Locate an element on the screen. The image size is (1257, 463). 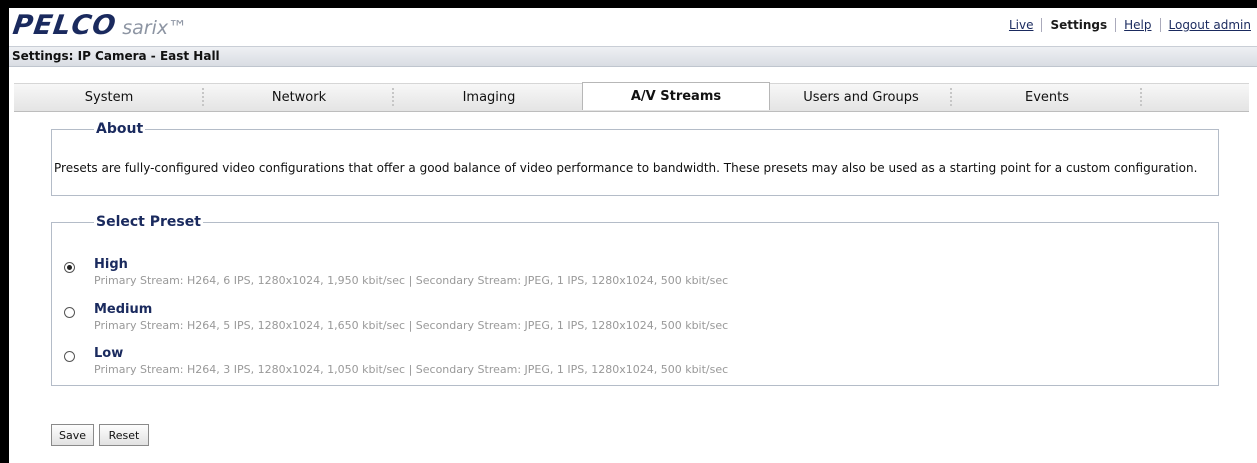
preset-name: High is located at coordinates (111, 264).